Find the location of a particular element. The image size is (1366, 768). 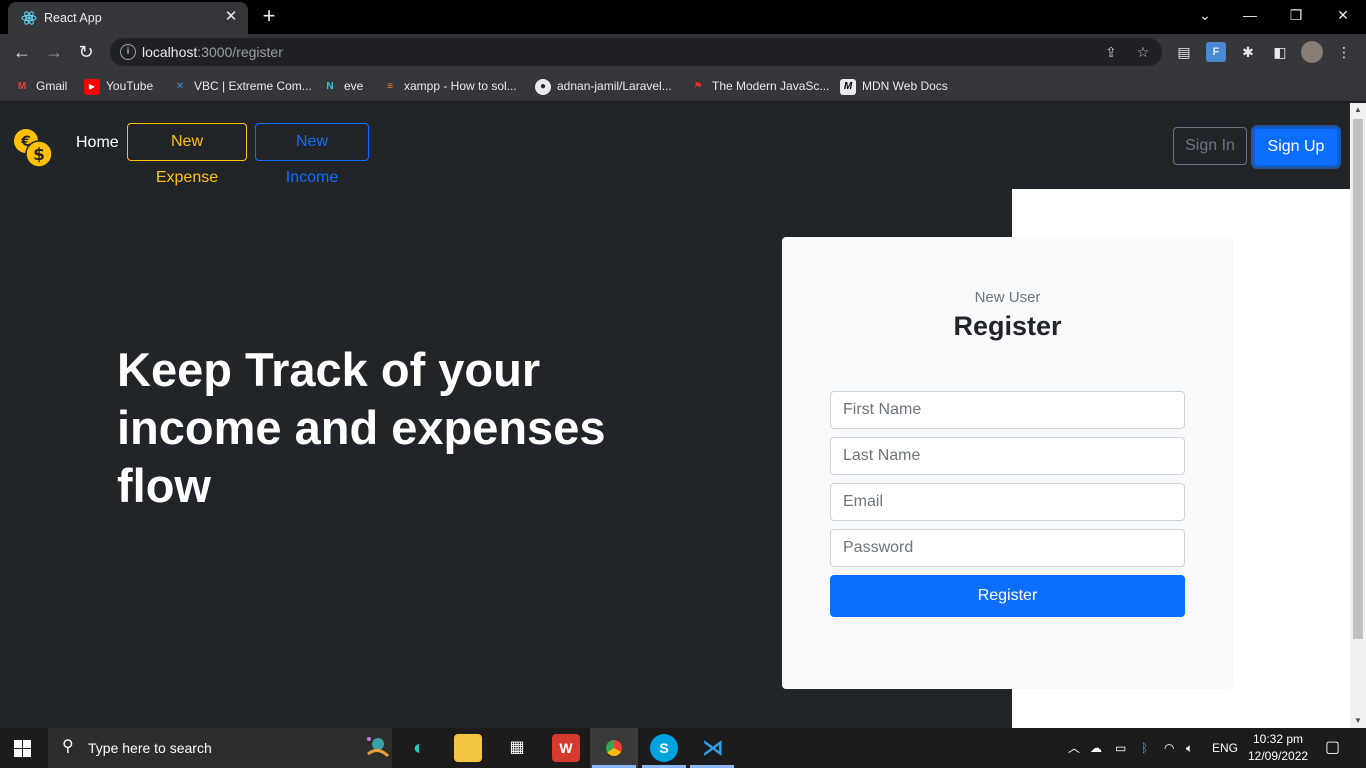

forward-icon: → is located at coordinates (54, 52).